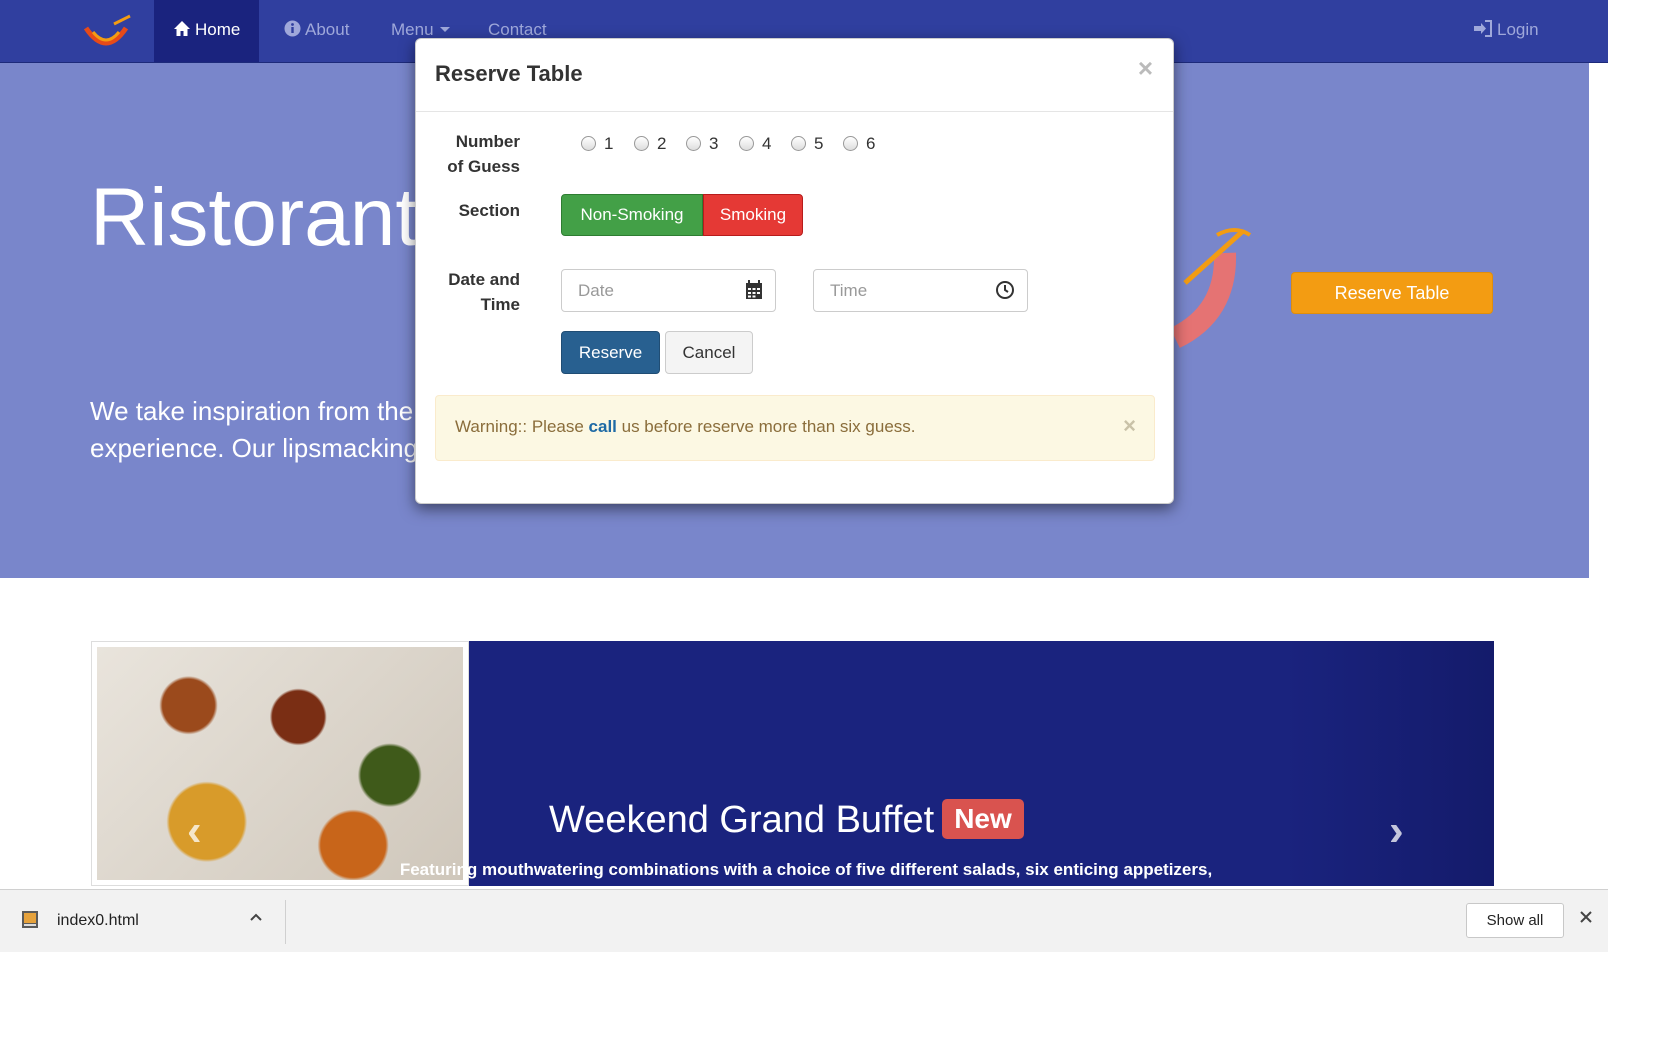 This screenshot has height=1050, width=1680. What do you see at coordinates (1392, 293) in the screenshot?
I see `reserve-table-button: Reserve Table` at bounding box center [1392, 293].